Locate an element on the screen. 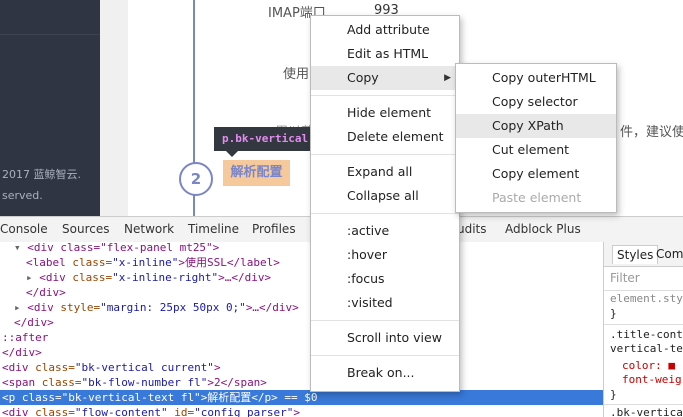 This screenshot has width=683, height=417. submenu-item-copy-selector: Copy selector is located at coordinates (536, 102).